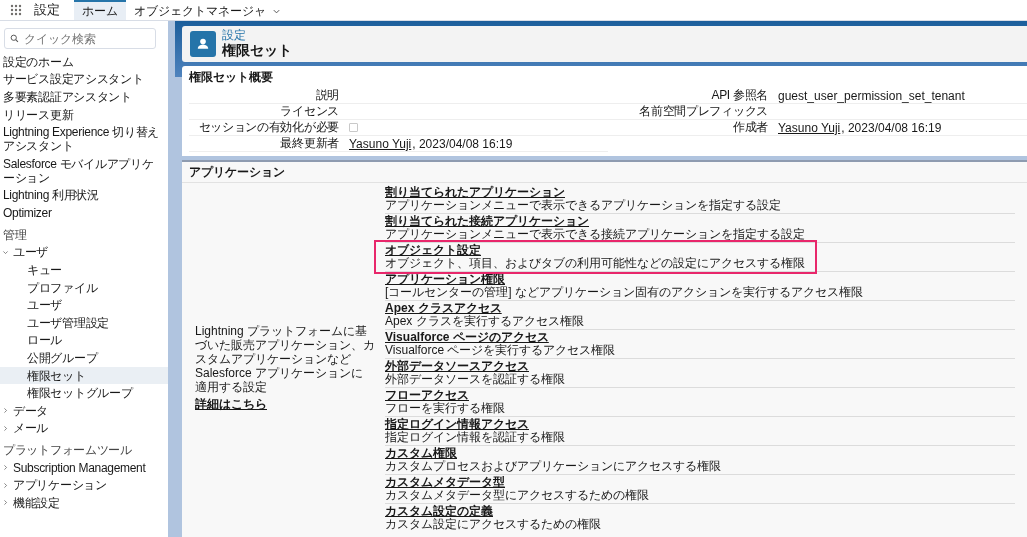  What do you see at coordinates (84, 322) in the screenshot?
I see `sidebar-item: ユーザ管理設定` at bounding box center [84, 322].